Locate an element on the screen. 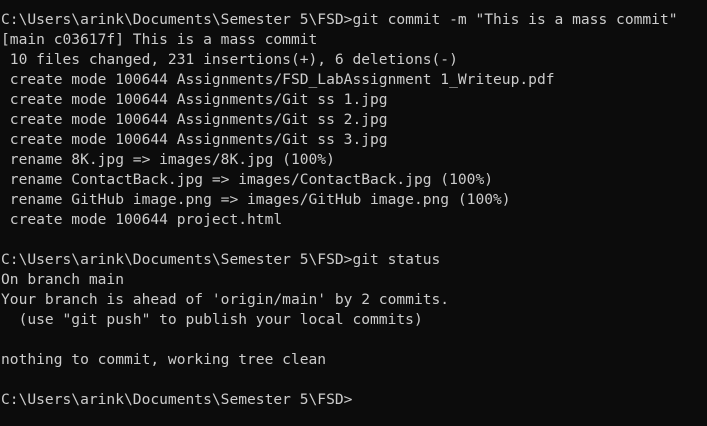  output-line: rename 8K.jpg => images/8K.jpg (100%) is located at coordinates (168, 159).